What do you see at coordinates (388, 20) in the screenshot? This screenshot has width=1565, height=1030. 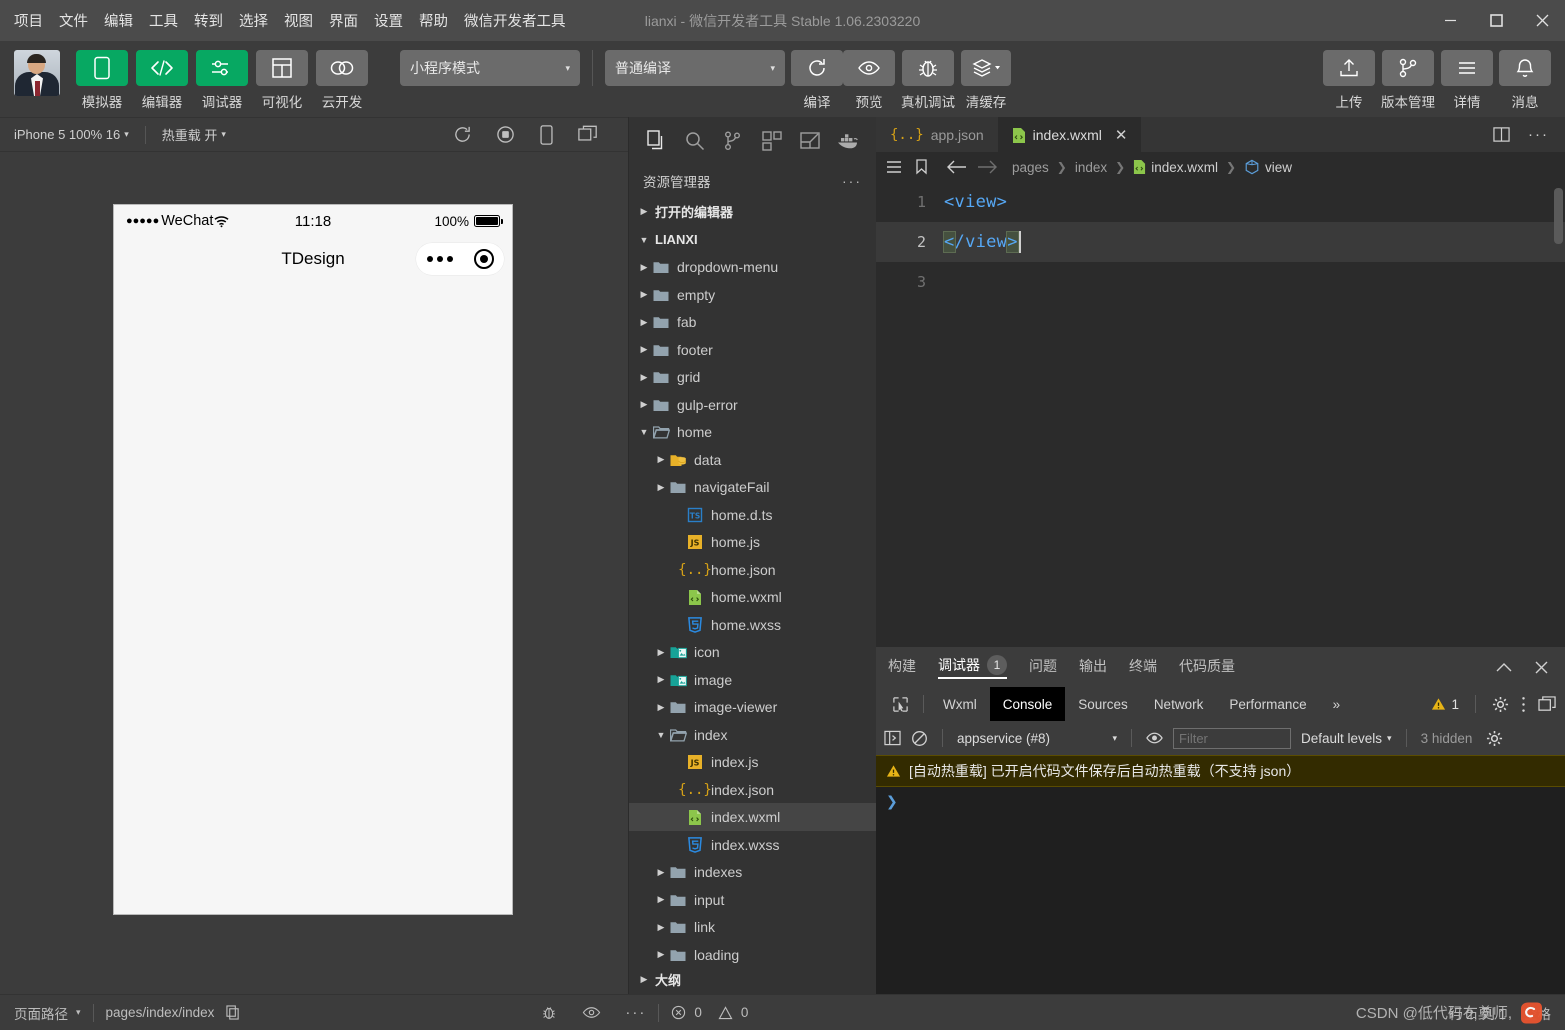 I see `menu-item-settings: 设置` at bounding box center [388, 20].